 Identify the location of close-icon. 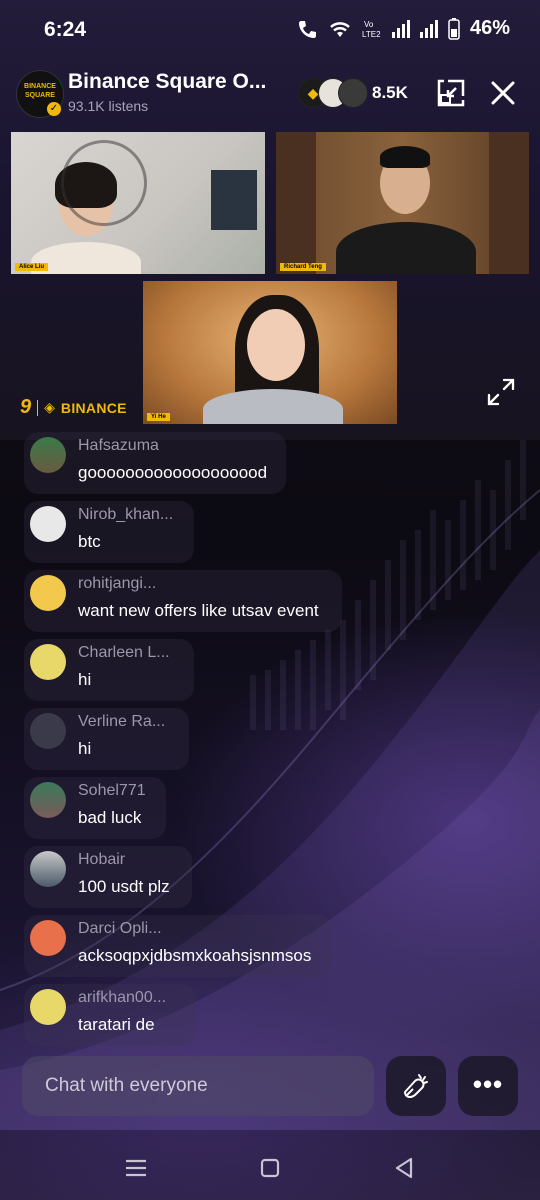
(503, 93).